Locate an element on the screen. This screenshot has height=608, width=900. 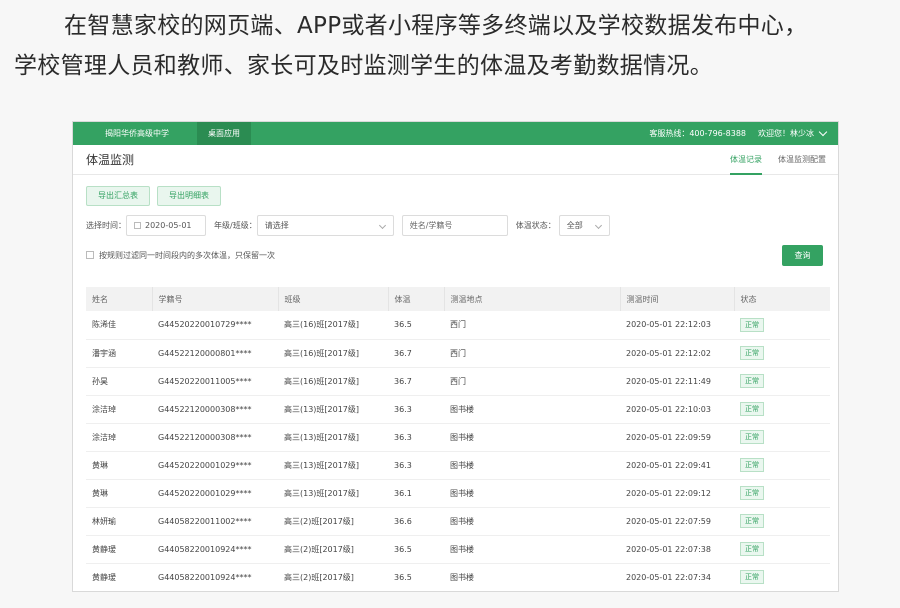
date-picker: 2020-05-01 is located at coordinates (166, 225).